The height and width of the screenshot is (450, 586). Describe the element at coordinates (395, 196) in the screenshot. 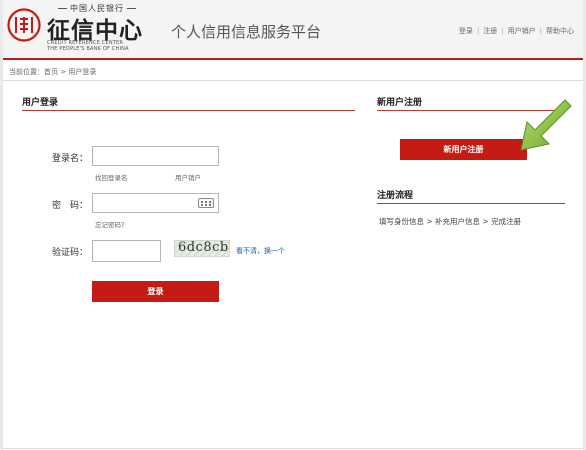

I see `process-section-title: 注册流程` at that location.